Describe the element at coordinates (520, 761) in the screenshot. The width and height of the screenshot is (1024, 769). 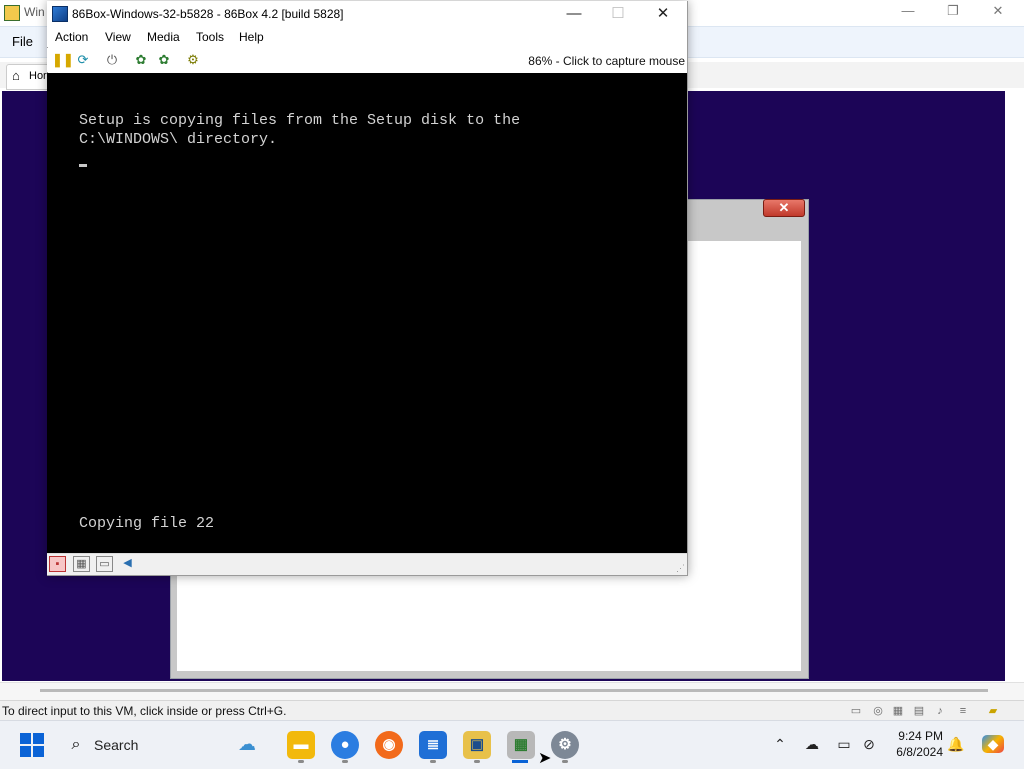
I see `active-indicator` at that location.